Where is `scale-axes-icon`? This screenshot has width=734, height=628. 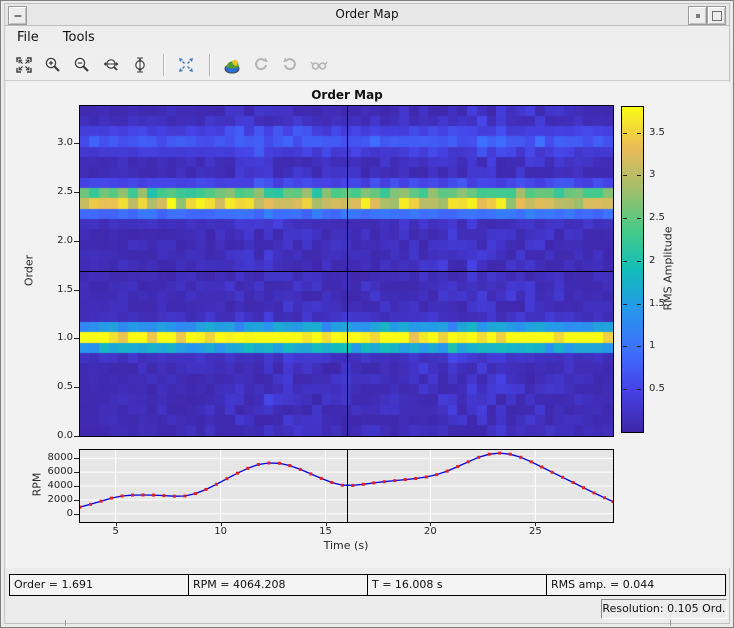 scale-axes-icon is located at coordinates (186, 64).